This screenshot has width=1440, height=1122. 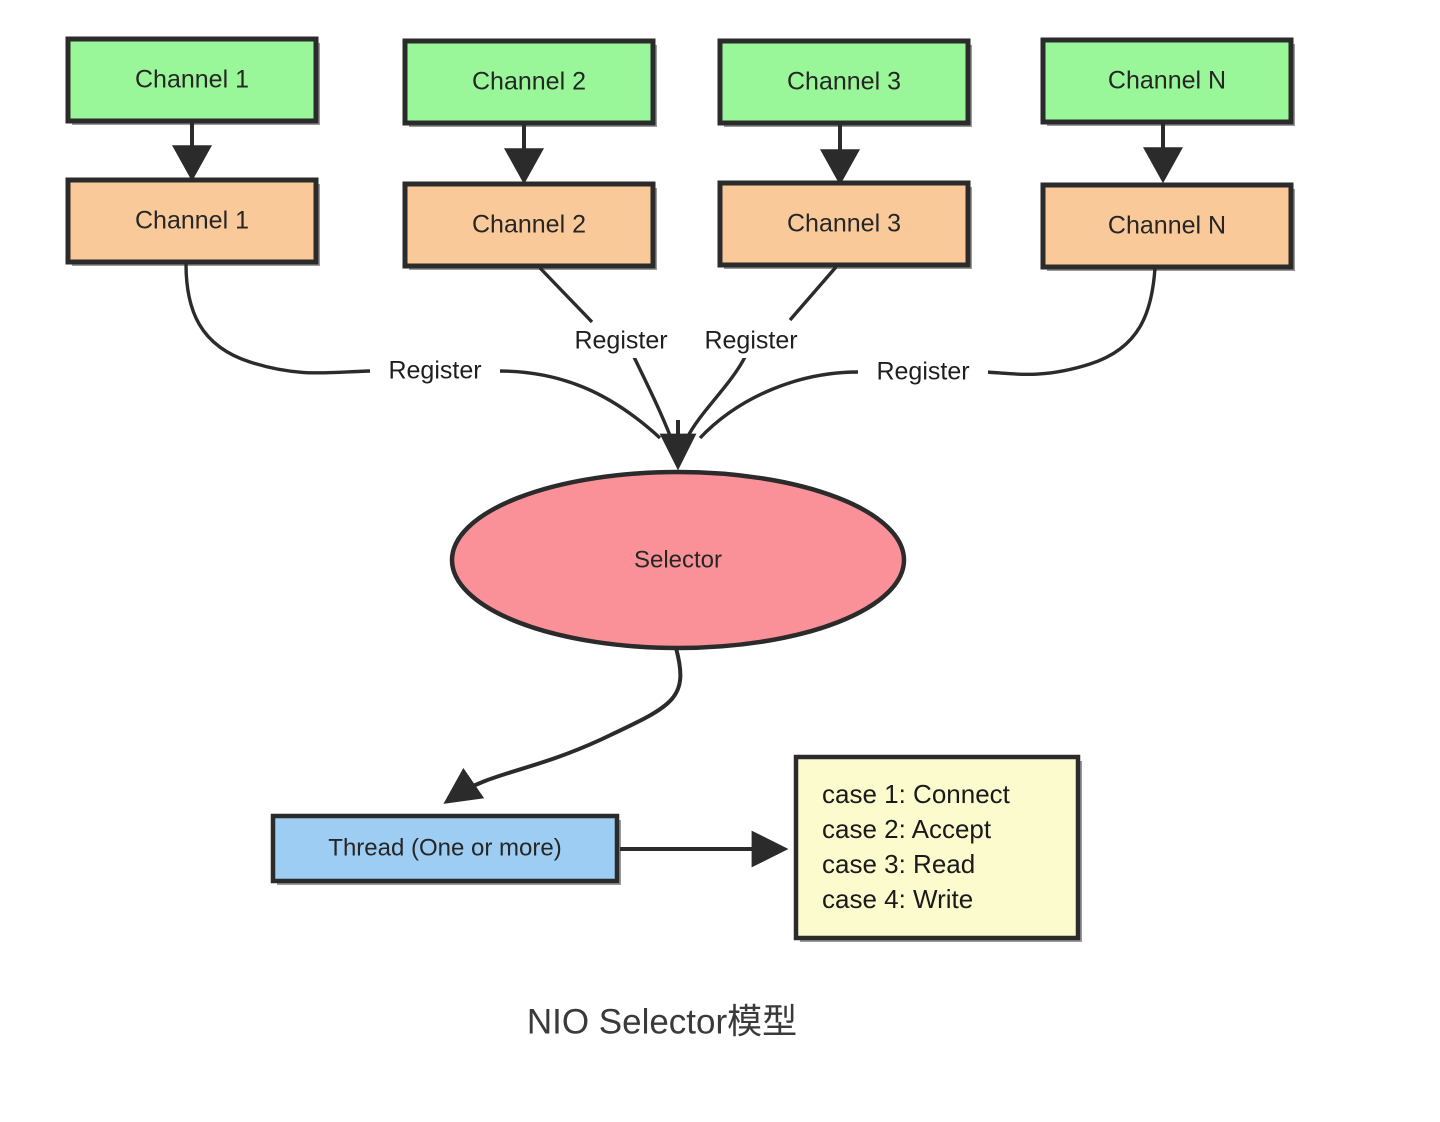 What do you see at coordinates (1070, 322) in the screenshot?
I see `register-edge-channel-n-right` at bounding box center [1070, 322].